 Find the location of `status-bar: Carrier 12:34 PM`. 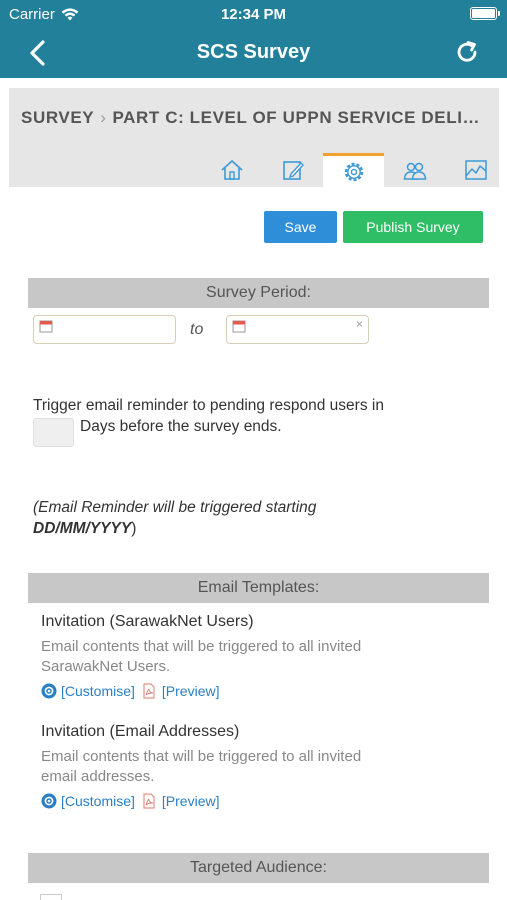

status-bar: Carrier 12:34 PM is located at coordinates (253, 14).